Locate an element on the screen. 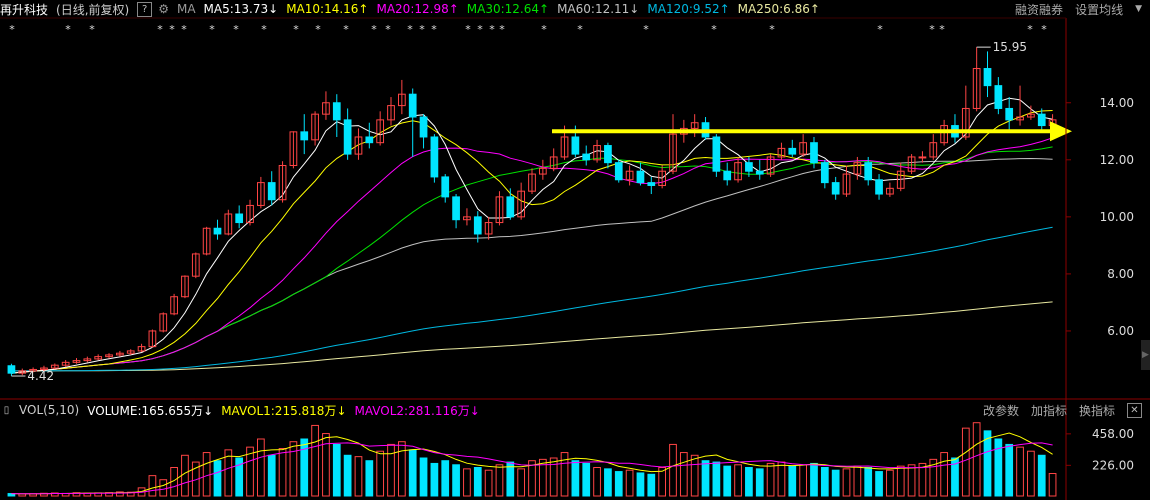 The image size is (1150, 500). ma-item-4: MA60:12.11↓ is located at coordinates (598, 9).